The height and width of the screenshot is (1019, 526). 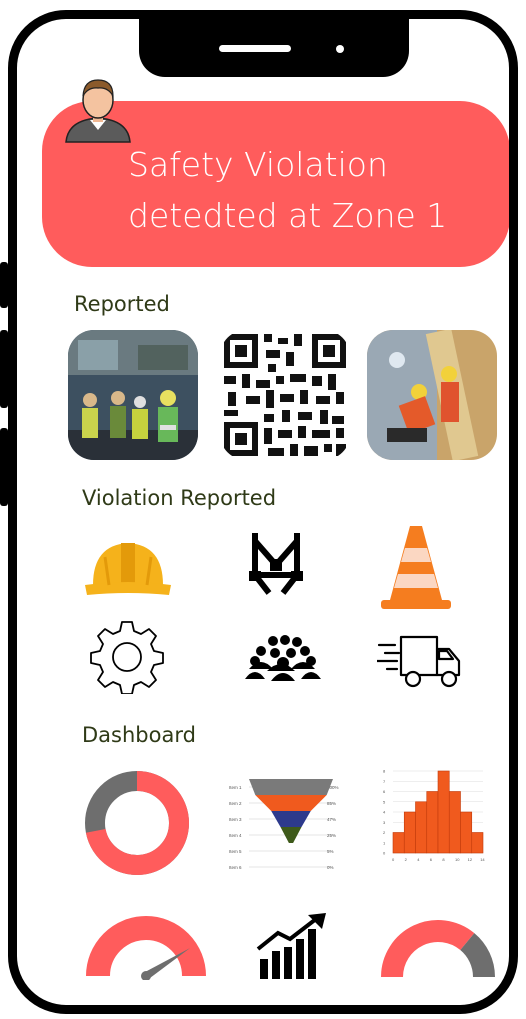 What do you see at coordinates (420, 660) in the screenshot?
I see `delivery-truck-icon` at bounding box center [420, 660].